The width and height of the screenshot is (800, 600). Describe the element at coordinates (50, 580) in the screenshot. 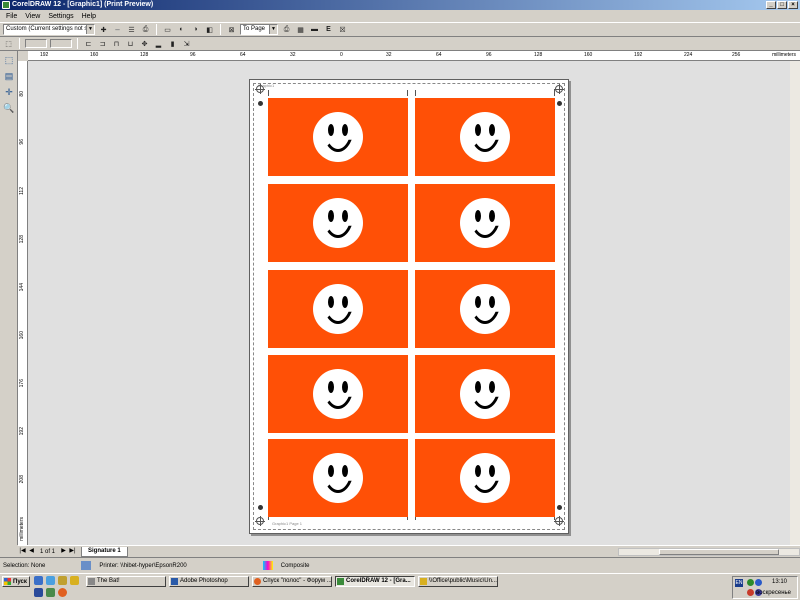

I see `ie-icon` at that location.